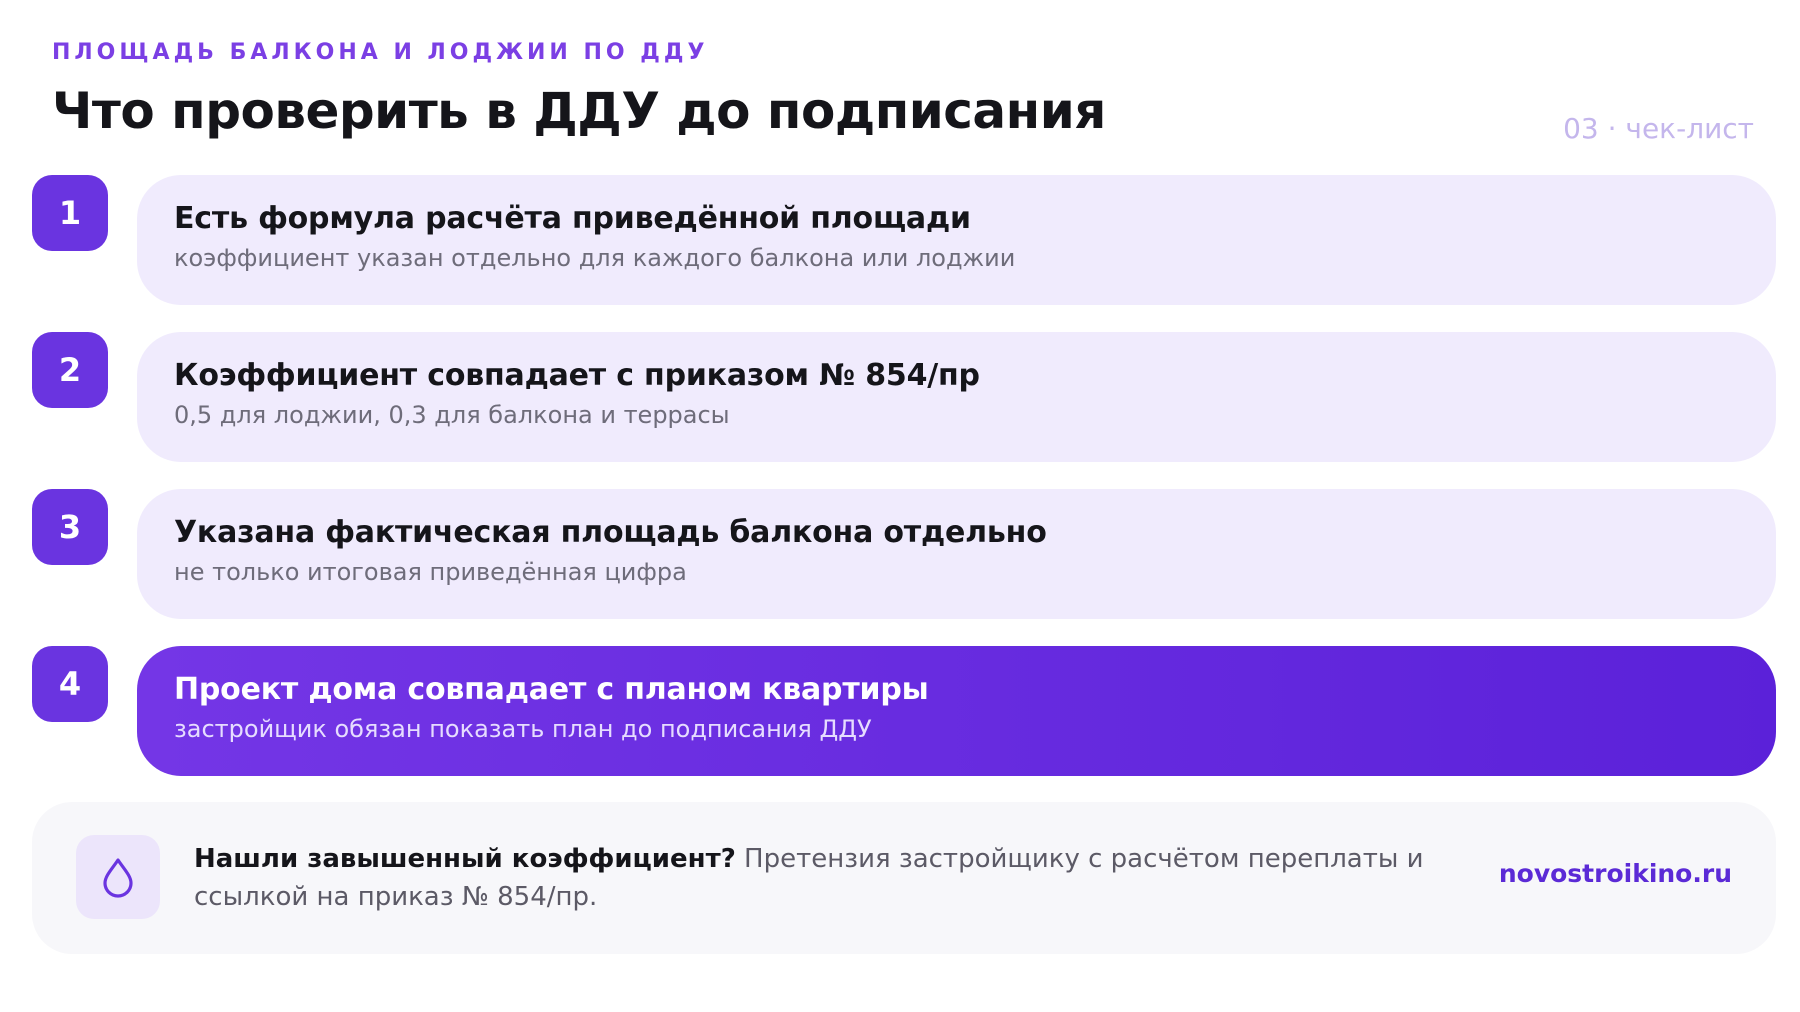 The height and width of the screenshot is (1012, 1800). What do you see at coordinates (70, 213) in the screenshot?
I see `step-number-badge: 1` at bounding box center [70, 213].